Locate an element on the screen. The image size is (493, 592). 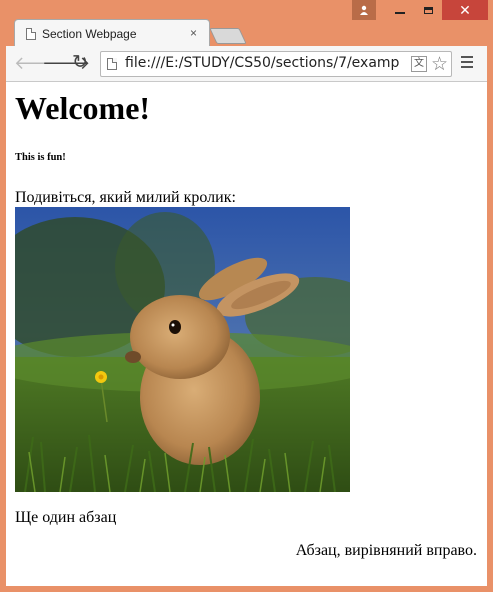
paragraph-rabbit-intro: Подивіться, який милий кролик: is located at coordinates (125, 197).